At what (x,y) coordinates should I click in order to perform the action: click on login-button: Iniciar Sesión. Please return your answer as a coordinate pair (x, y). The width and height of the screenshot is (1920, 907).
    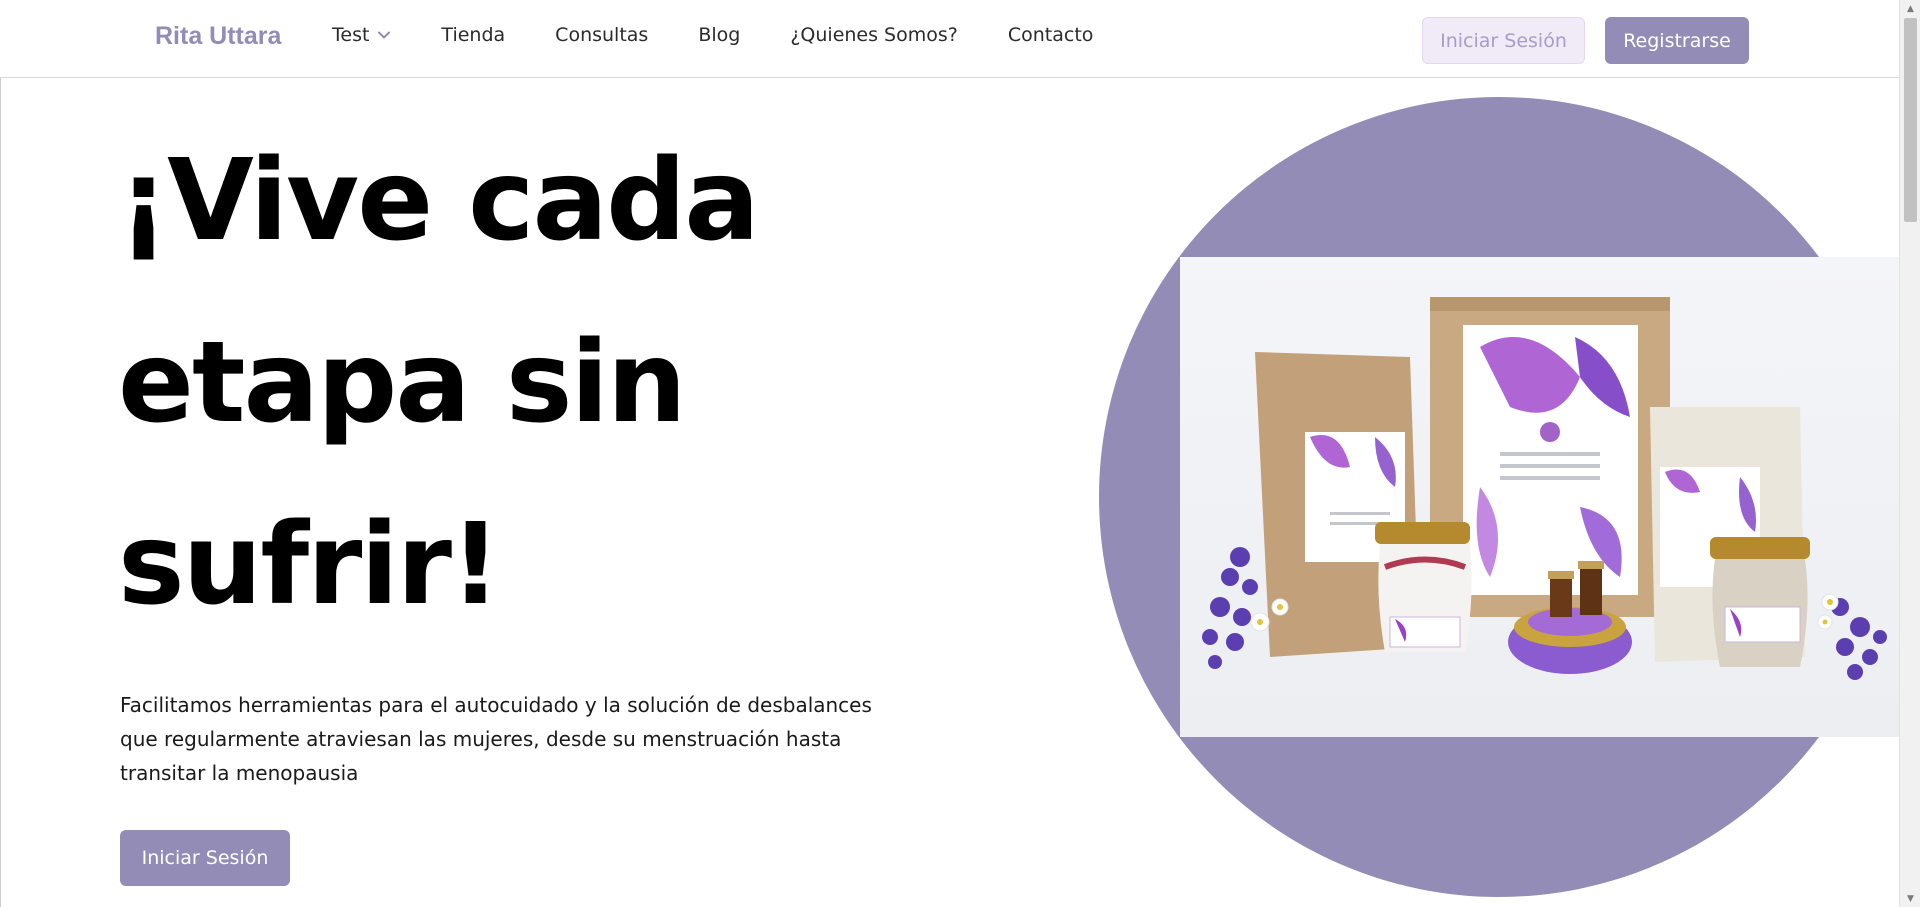
    Looking at the image, I should click on (1503, 40).